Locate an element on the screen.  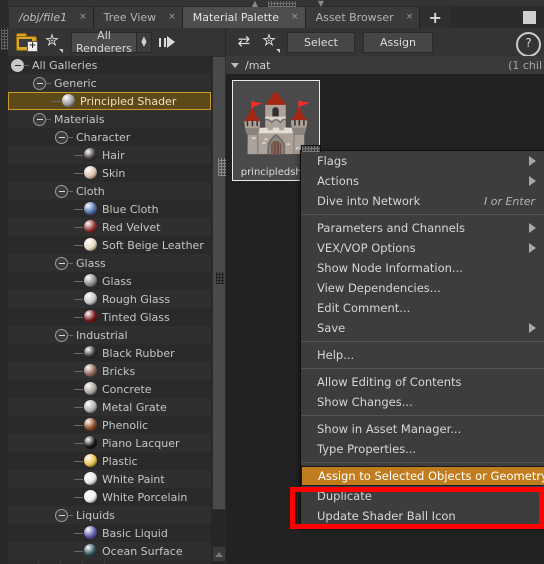
select-button: Select is located at coordinates (321, 42).